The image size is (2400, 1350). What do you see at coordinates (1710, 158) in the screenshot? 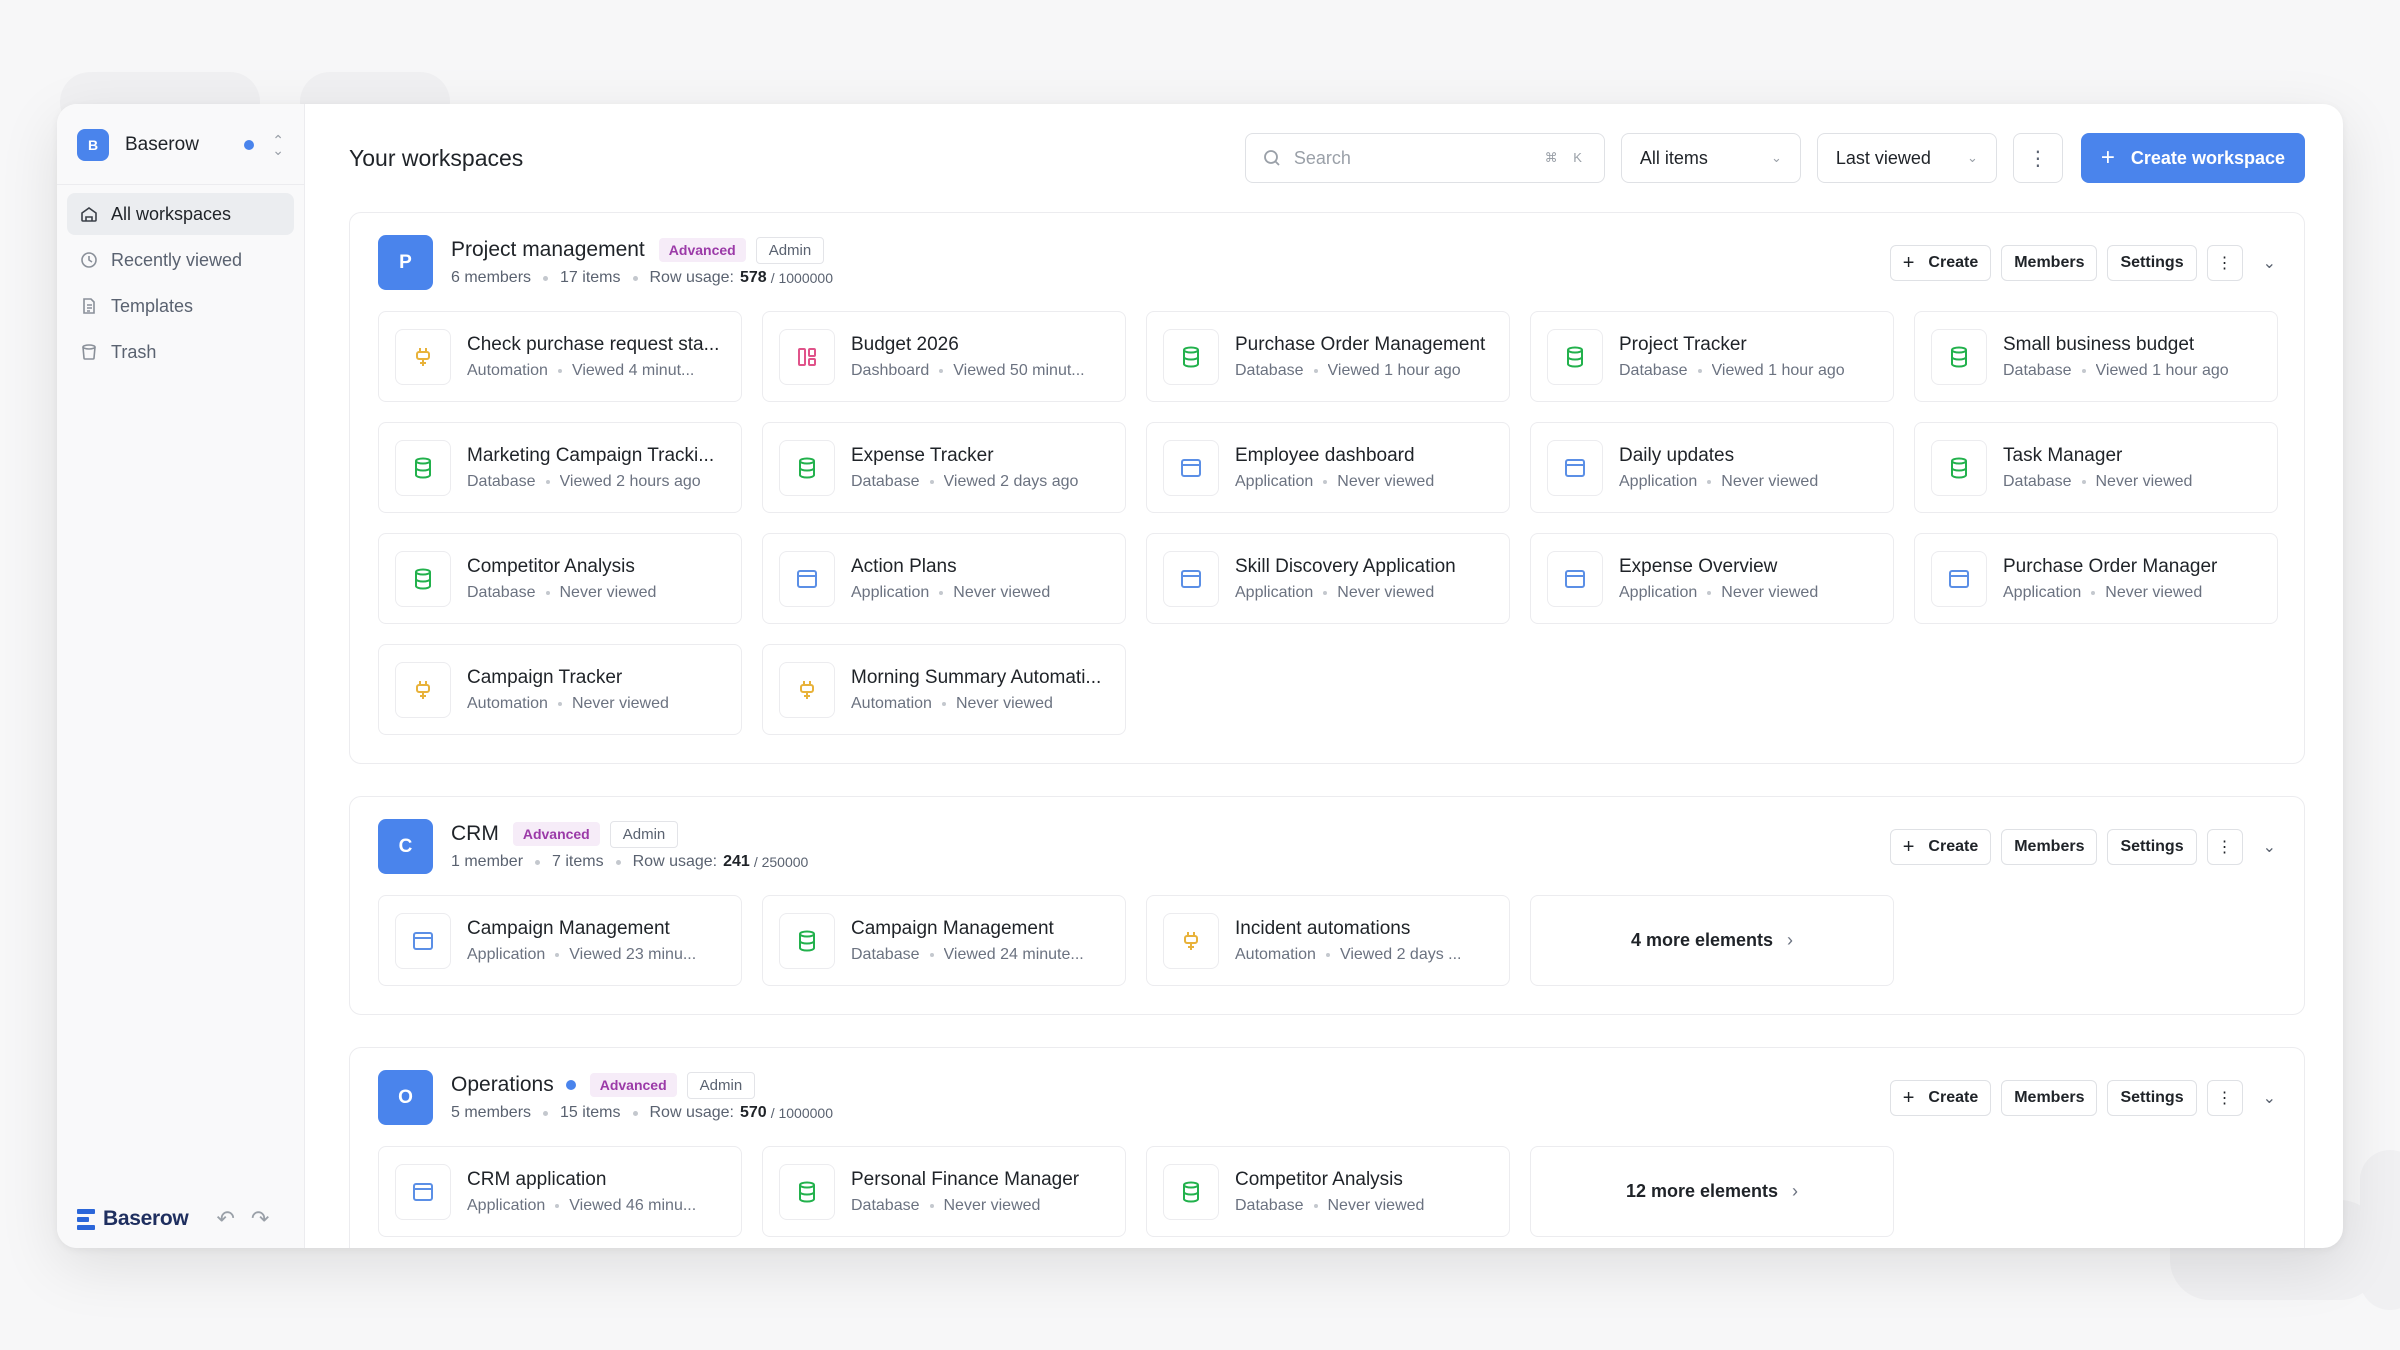
I see `filter-select: All items ⌄` at bounding box center [1710, 158].